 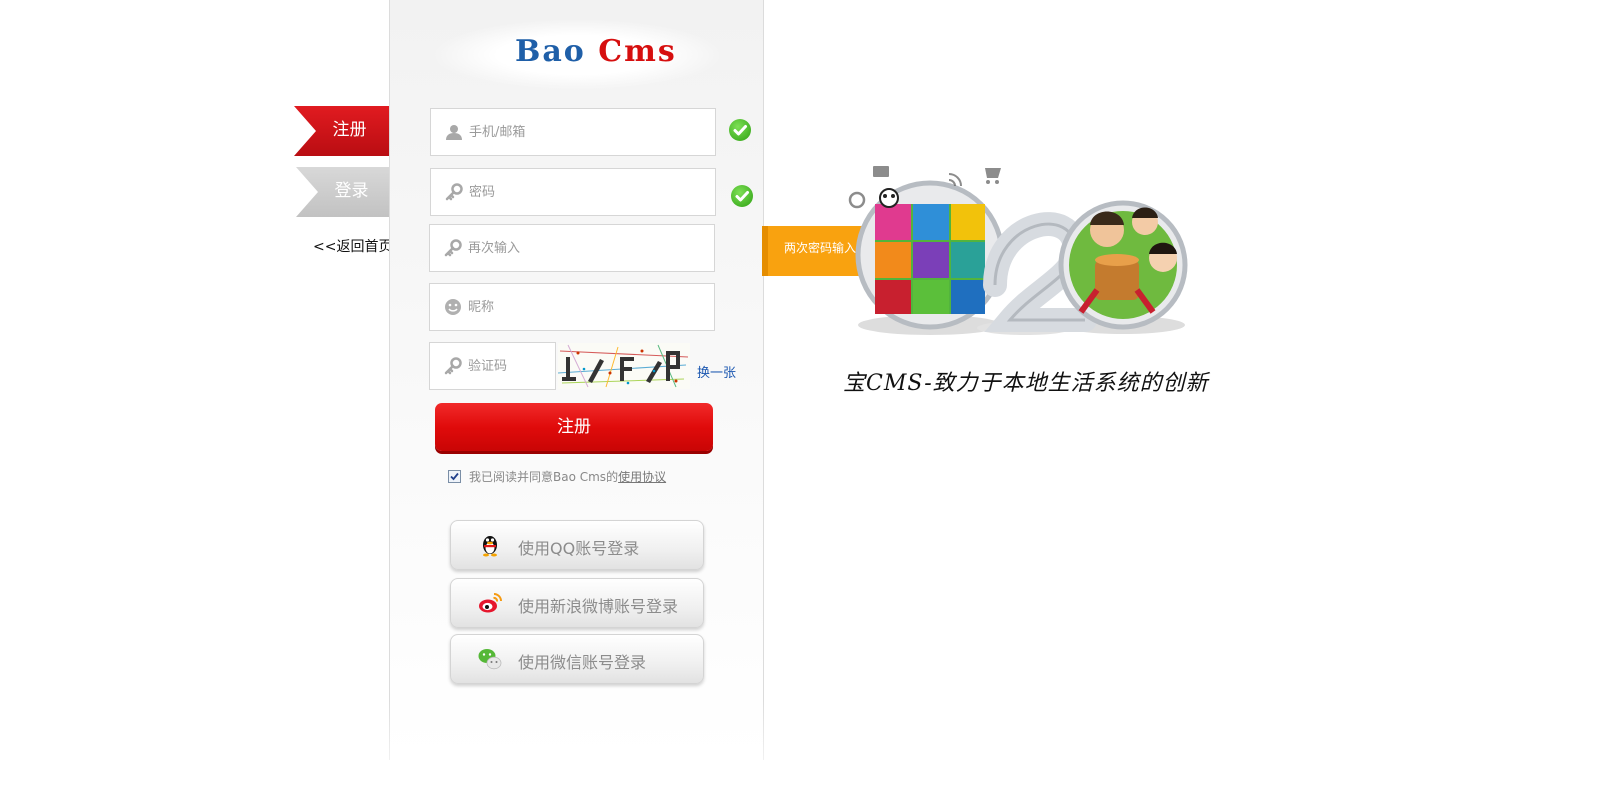 I want to click on nickname-field, so click(x=572, y=307).